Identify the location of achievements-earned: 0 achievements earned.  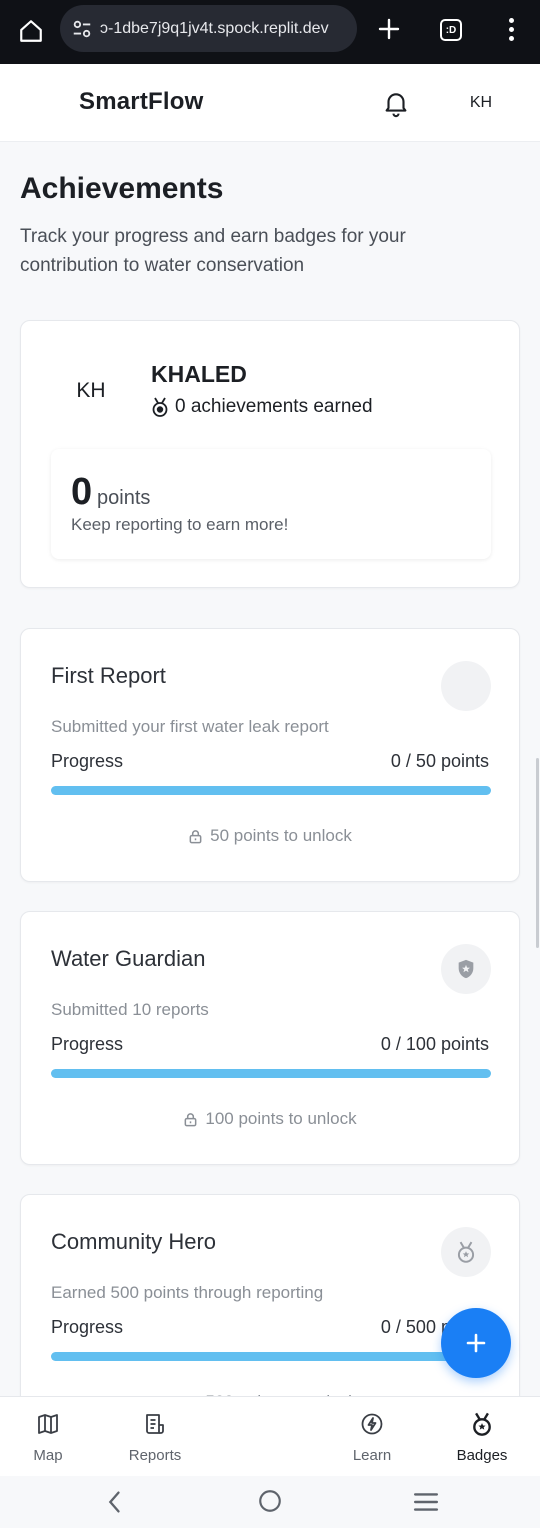
(262, 407).